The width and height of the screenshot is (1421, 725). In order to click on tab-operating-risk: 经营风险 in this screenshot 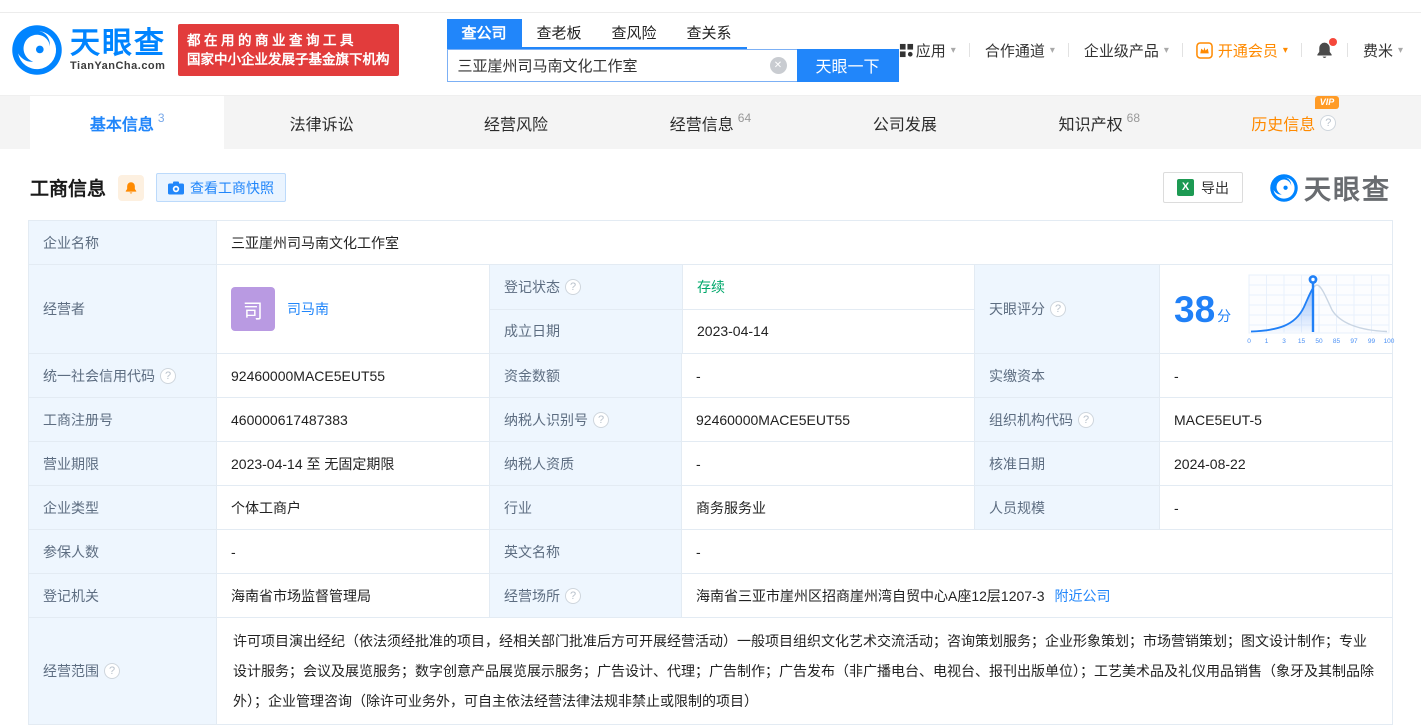, I will do `click(516, 122)`.